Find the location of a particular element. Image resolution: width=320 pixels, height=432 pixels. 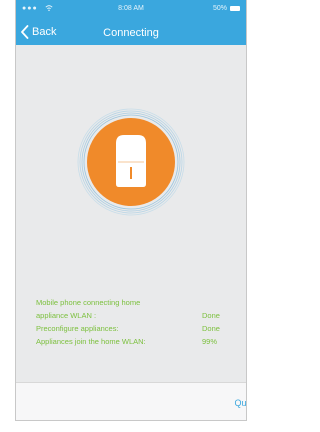

page-title: Connecting is located at coordinates (131, 33).